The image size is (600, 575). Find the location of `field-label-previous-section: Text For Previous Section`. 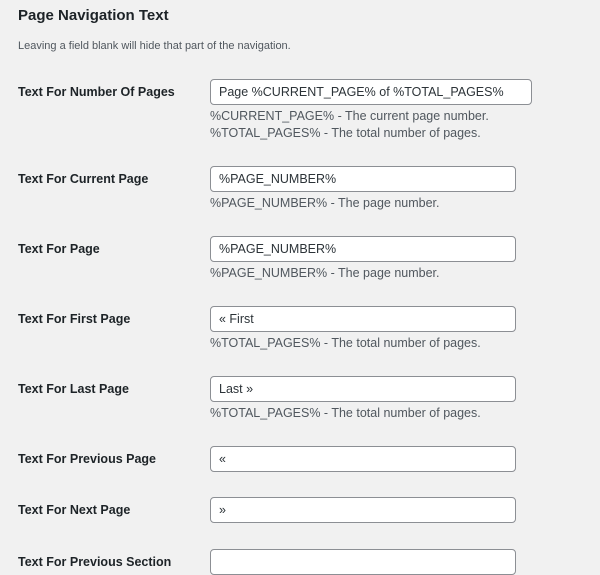

field-label-previous-section: Text For Previous Section is located at coordinates (95, 562).